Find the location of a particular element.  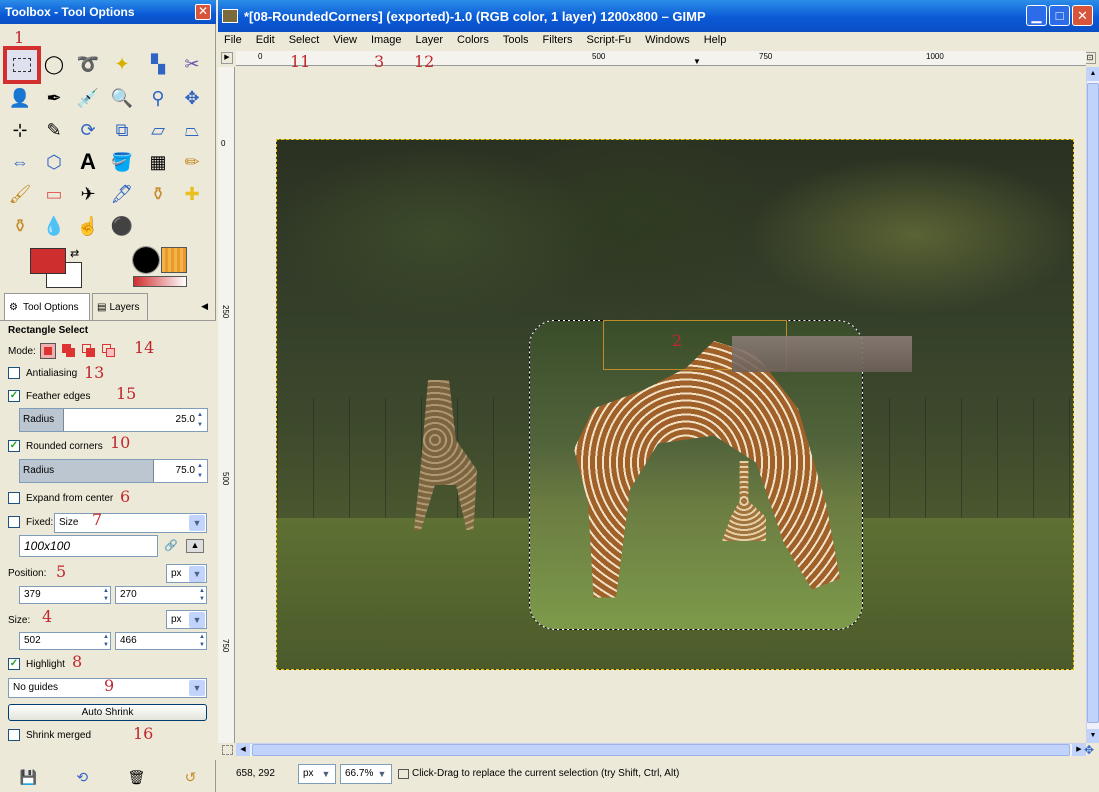

paths-tool: ✒ is located at coordinates (54, 98).